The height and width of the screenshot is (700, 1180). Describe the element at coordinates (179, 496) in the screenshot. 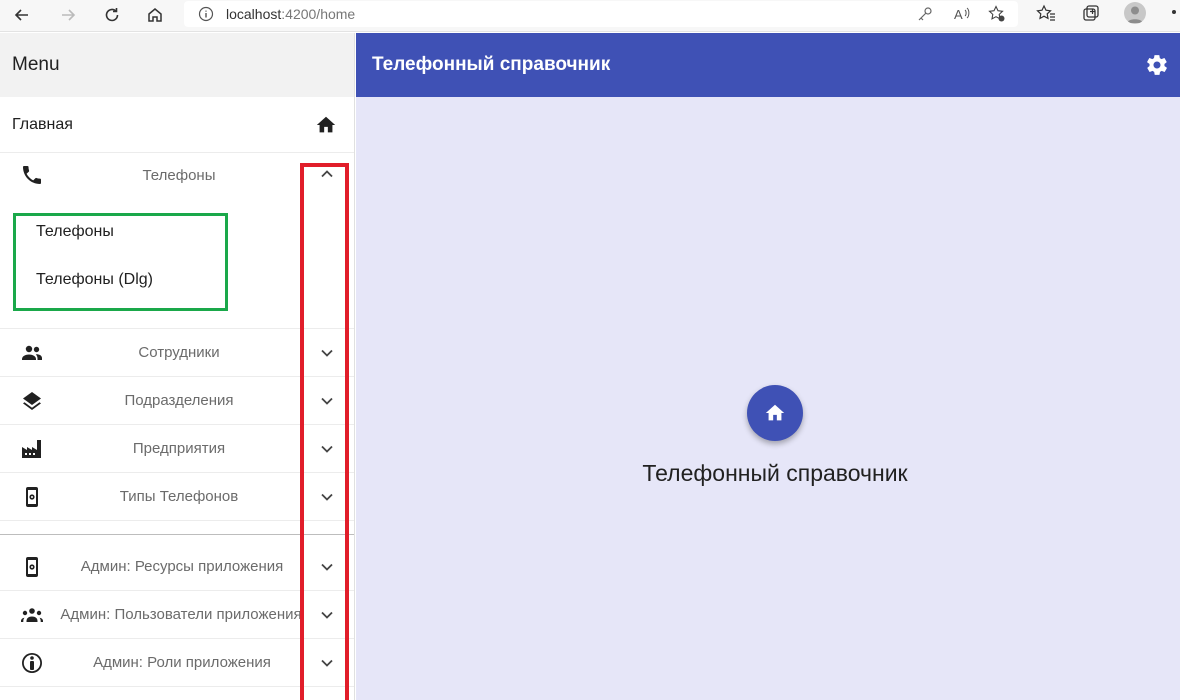

I see `panel-label: Типы Телефонов` at that location.